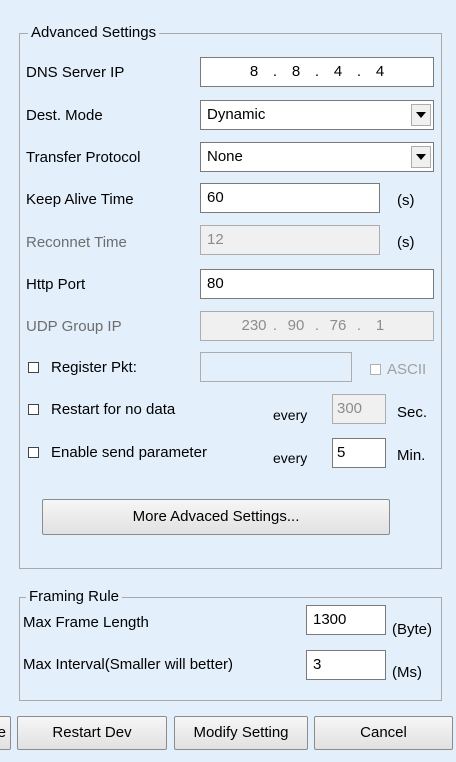 The width and height of the screenshot is (456, 762). Describe the element at coordinates (64, 115) in the screenshot. I see `dest-mode-label: Dest. Mode` at that location.